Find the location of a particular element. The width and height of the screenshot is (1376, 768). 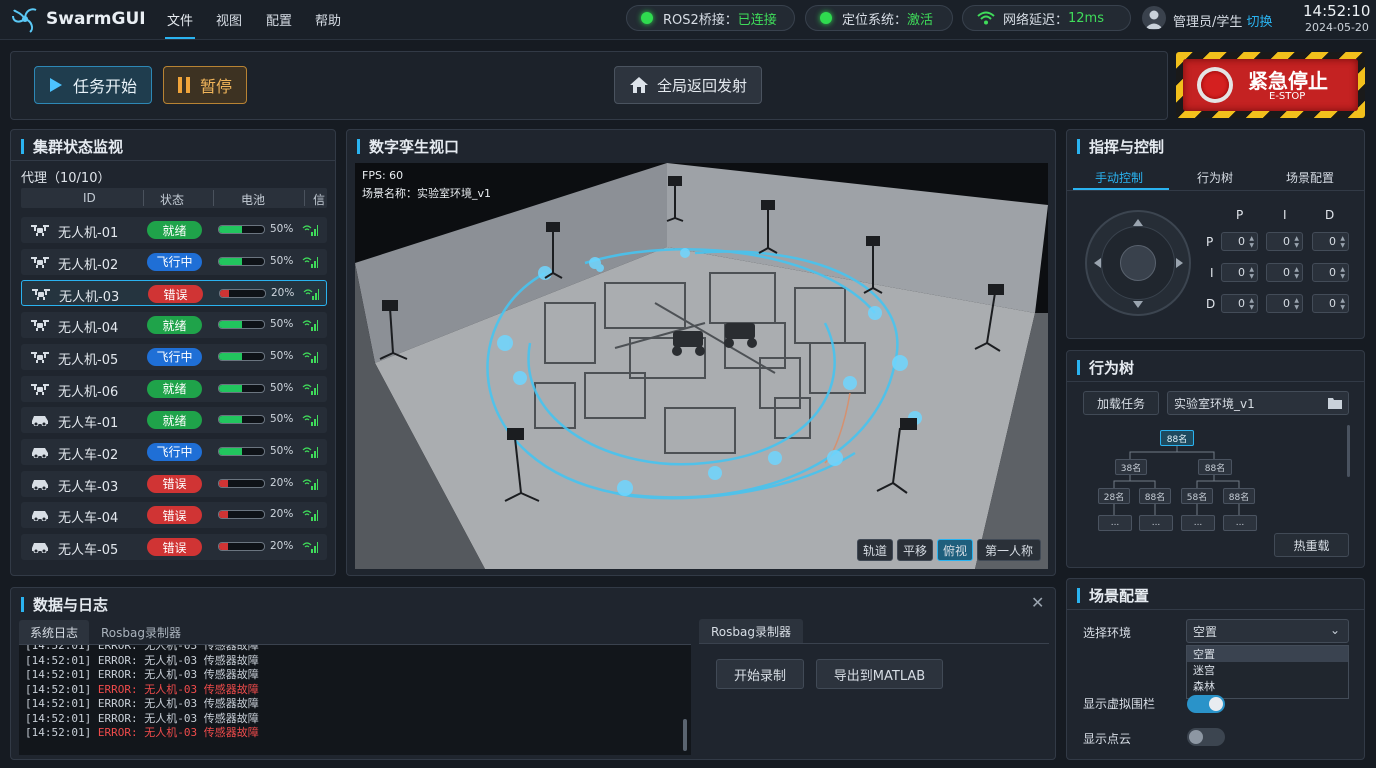

table-row: 无人机-01 就绪 50% is located at coordinates (174, 230).